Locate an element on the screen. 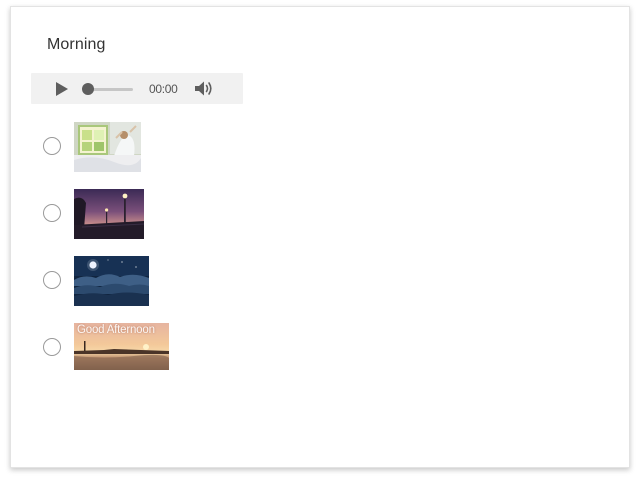 Image resolution: width=641 pixels, height=484 pixels. audio-player: 00:00 is located at coordinates (137, 88).